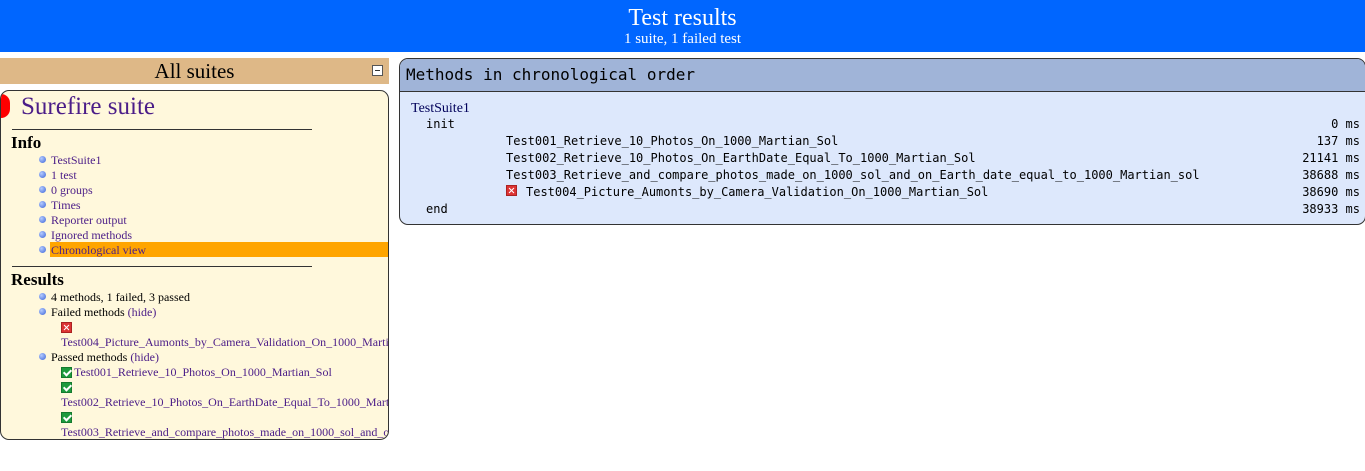 This screenshot has width=1365, height=471. Describe the element at coordinates (70, 160) in the screenshot. I see `info-item-testsuite: TestSuite1` at that location.